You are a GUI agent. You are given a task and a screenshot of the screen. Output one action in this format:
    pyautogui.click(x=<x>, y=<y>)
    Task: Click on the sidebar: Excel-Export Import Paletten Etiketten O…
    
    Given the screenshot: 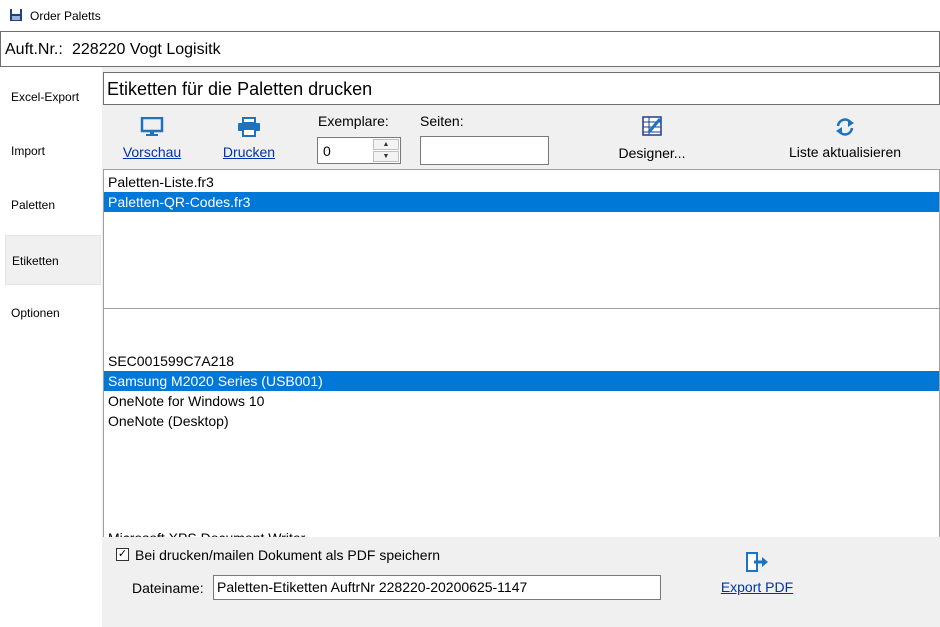 What is the action you would take?
    pyautogui.click(x=51, y=347)
    